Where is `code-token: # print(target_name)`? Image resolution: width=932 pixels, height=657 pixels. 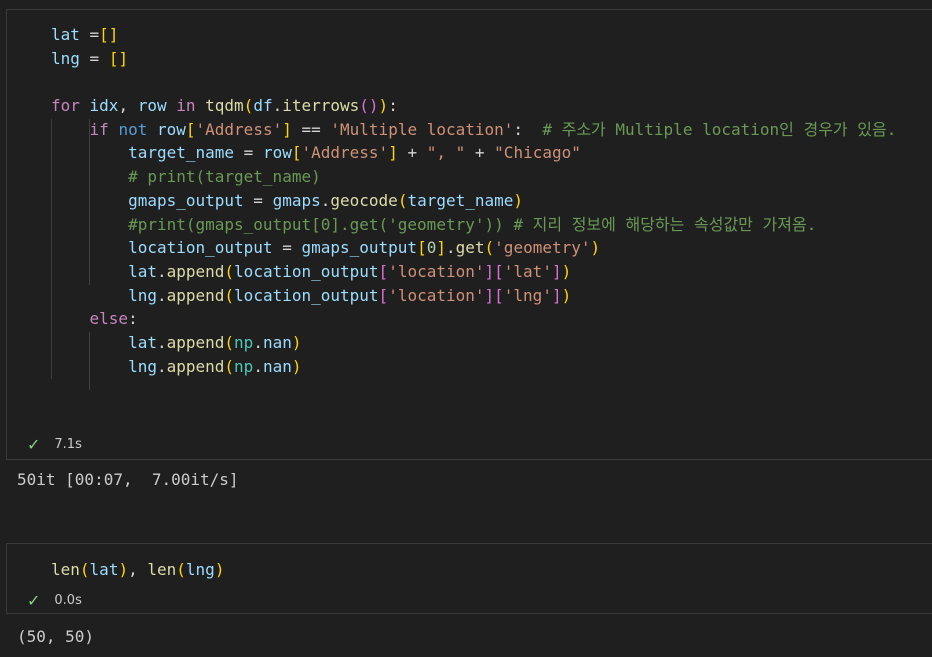 code-token: # print(target_name) is located at coordinates (224, 177).